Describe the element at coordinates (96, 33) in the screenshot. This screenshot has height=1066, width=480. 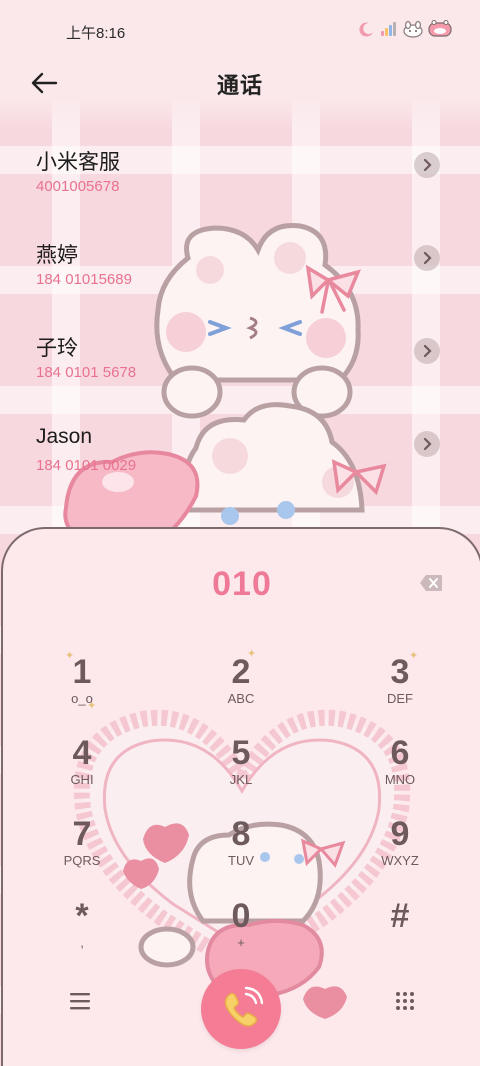
I see `status-time: 上午8:16` at that location.